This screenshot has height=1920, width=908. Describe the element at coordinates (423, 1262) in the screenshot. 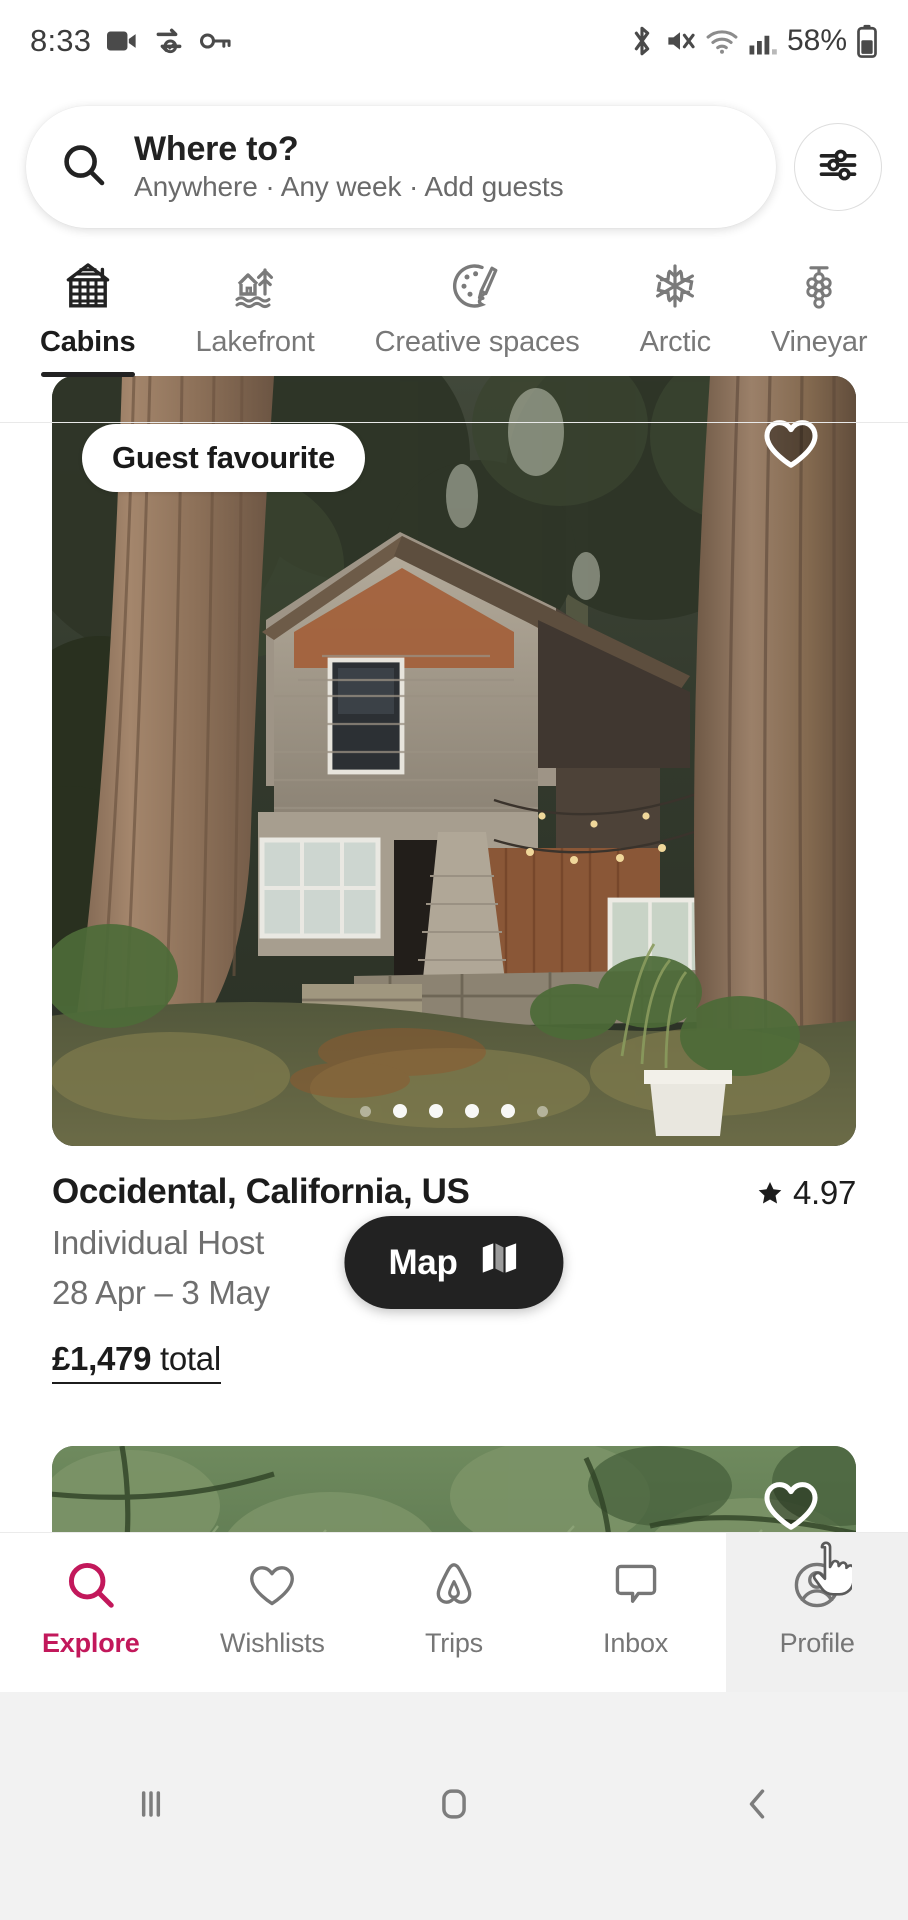

I see `map-button-label: Map` at that location.